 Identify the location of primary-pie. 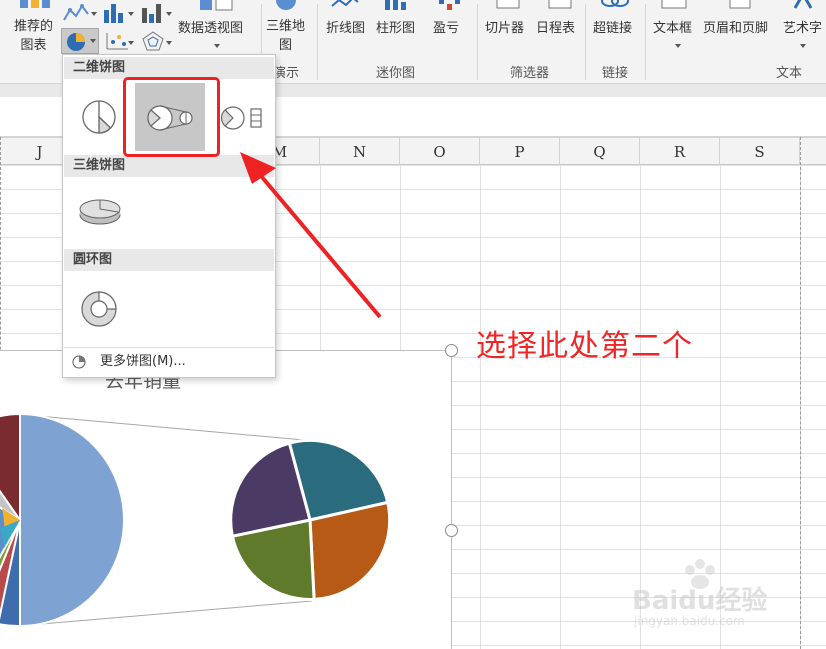
(62, 520).